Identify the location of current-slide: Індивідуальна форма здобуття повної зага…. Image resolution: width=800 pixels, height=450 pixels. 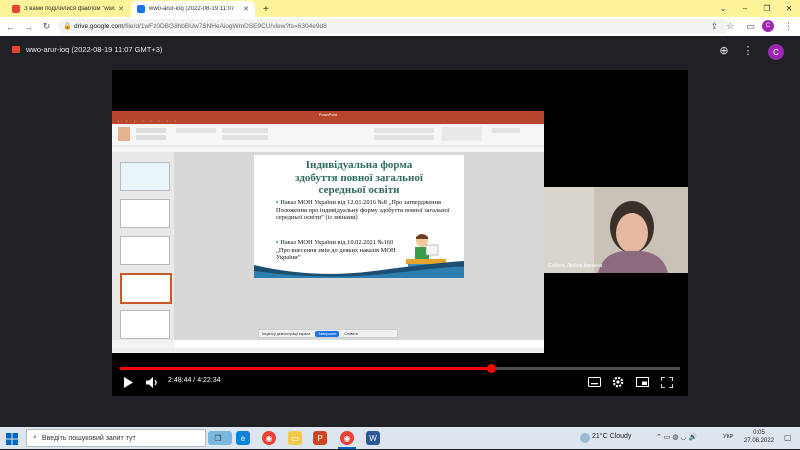
(359, 216).